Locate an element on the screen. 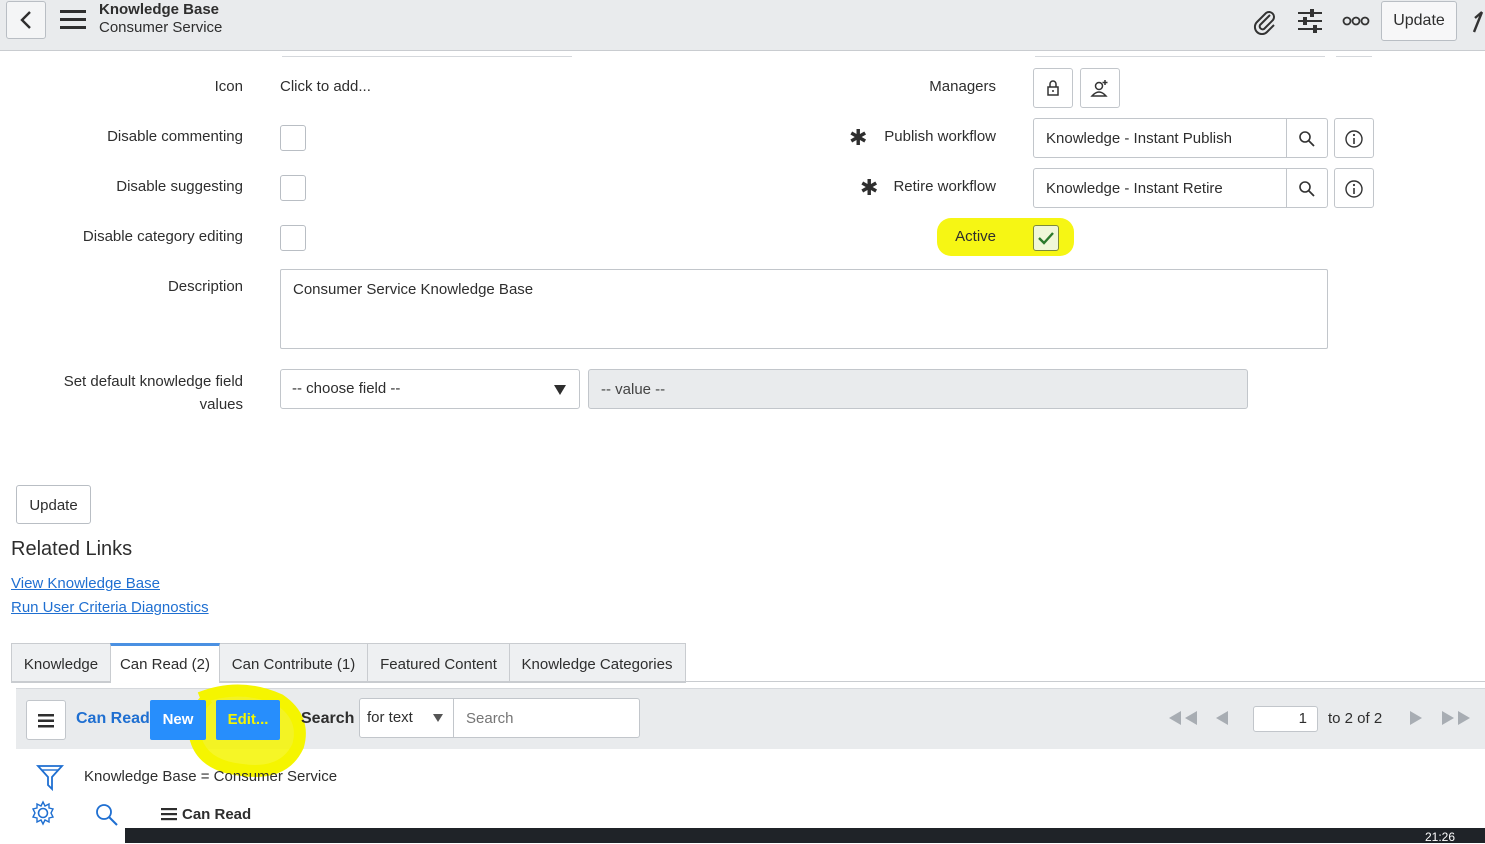 This screenshot has width=1485, height=844. managers-lock-button is located at coordinates (1053, 88).